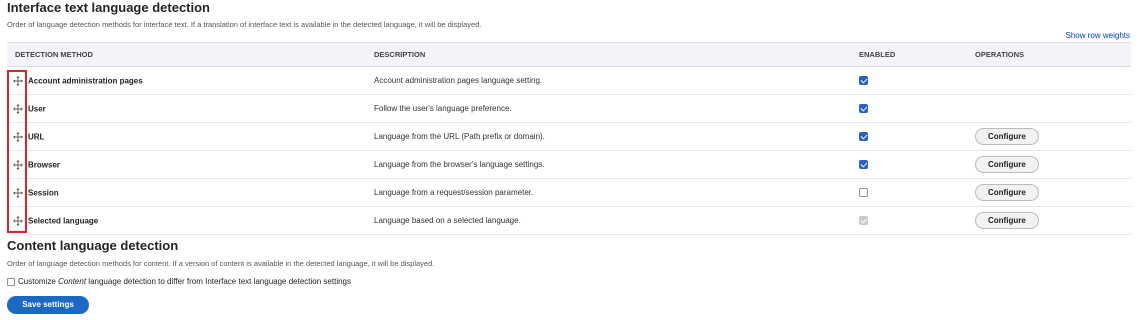 This screenshot has width=1140, height=320. What do you see at coordinates (188, 192) in the screenshot?
I see `method-cell: Session` at bounding box center [188, 192].